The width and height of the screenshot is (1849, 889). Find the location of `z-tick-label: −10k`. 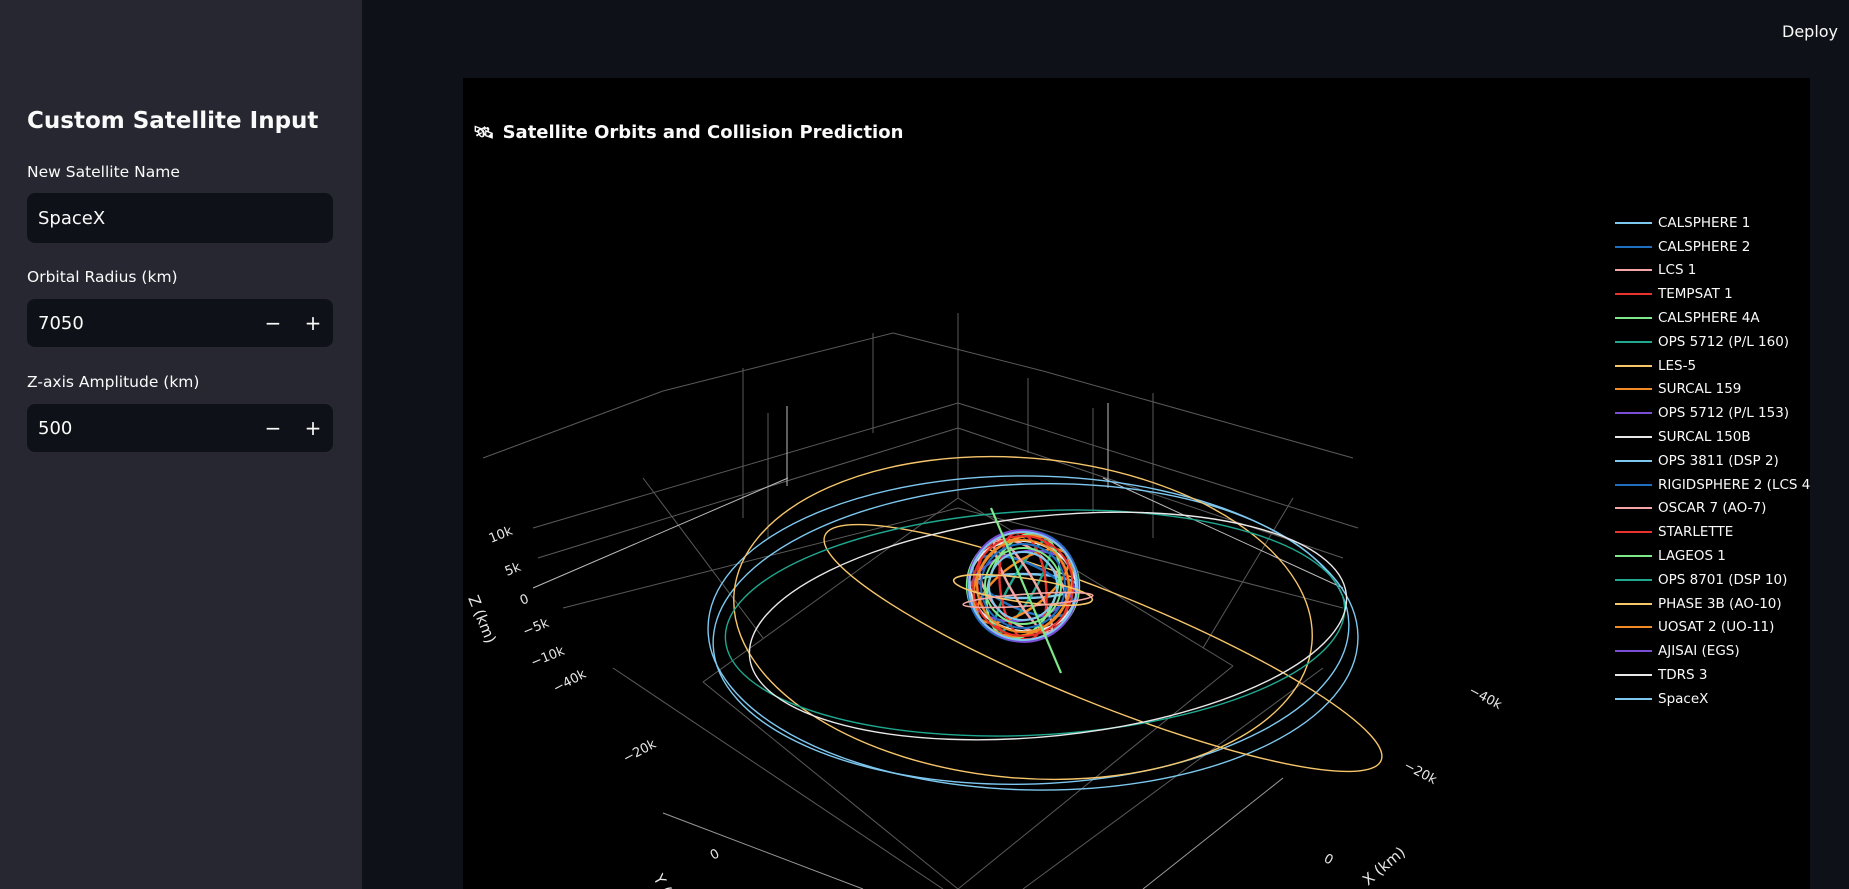

z-tick-label: −10k is located at coordinates (548, 657).